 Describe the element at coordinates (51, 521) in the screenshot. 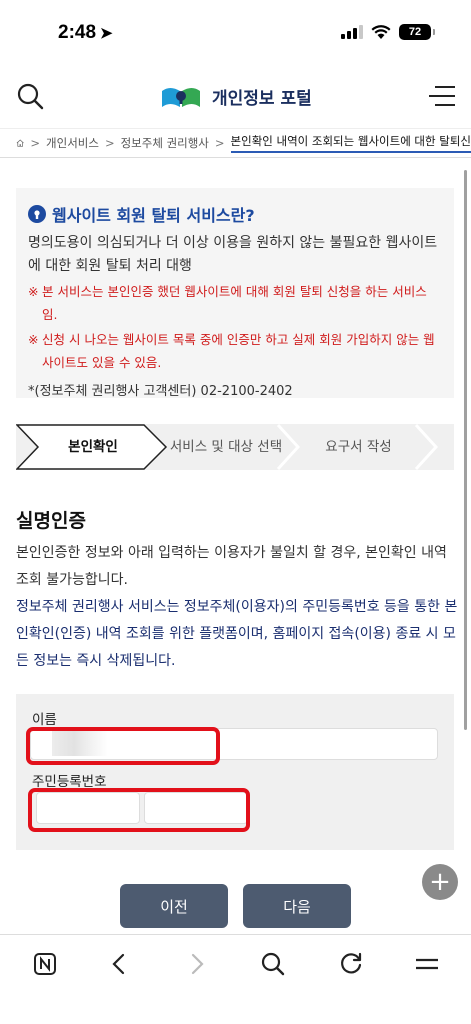

I see `section-title: 실명인증` at that location.